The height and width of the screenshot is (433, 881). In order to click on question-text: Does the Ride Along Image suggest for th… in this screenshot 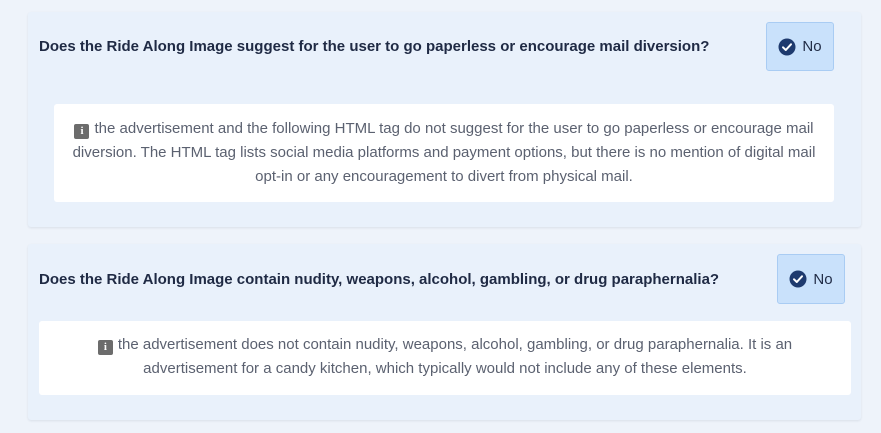, I will do `click(374, 46)`.